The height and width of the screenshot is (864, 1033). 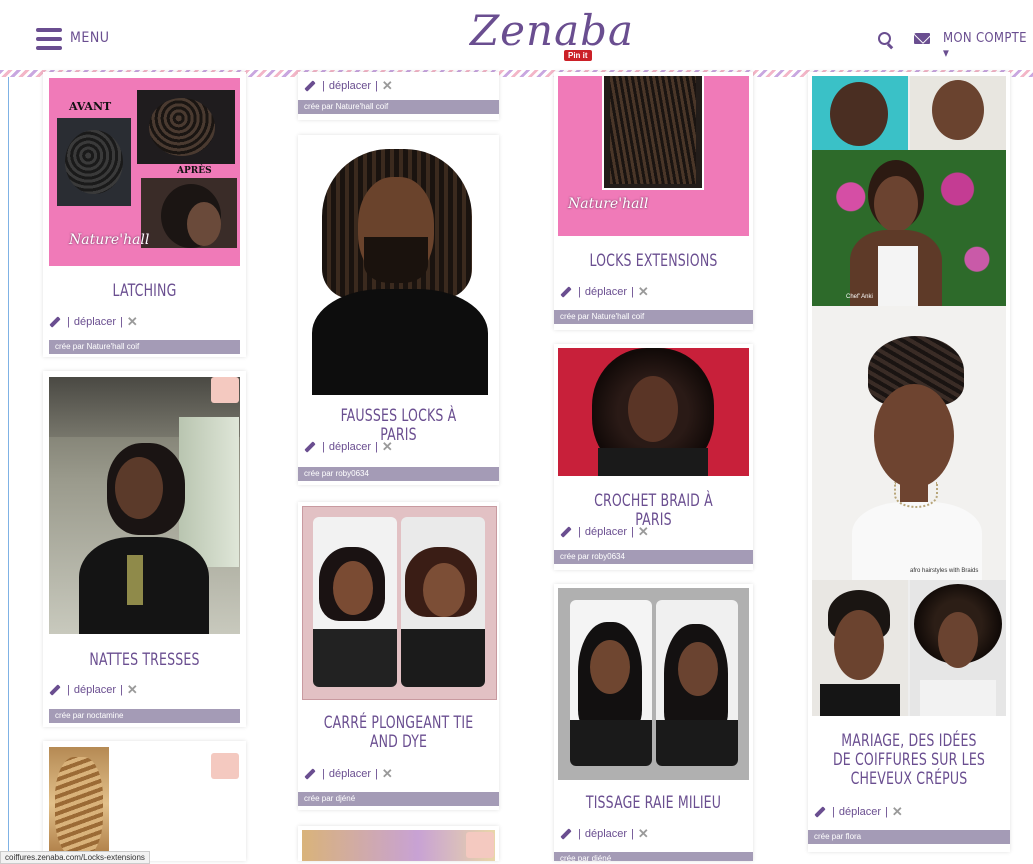 What do you see at coordinates (49, 39) in the screenshot?
I see `hamburger-menu-icon` at bounding box center [49, 39].